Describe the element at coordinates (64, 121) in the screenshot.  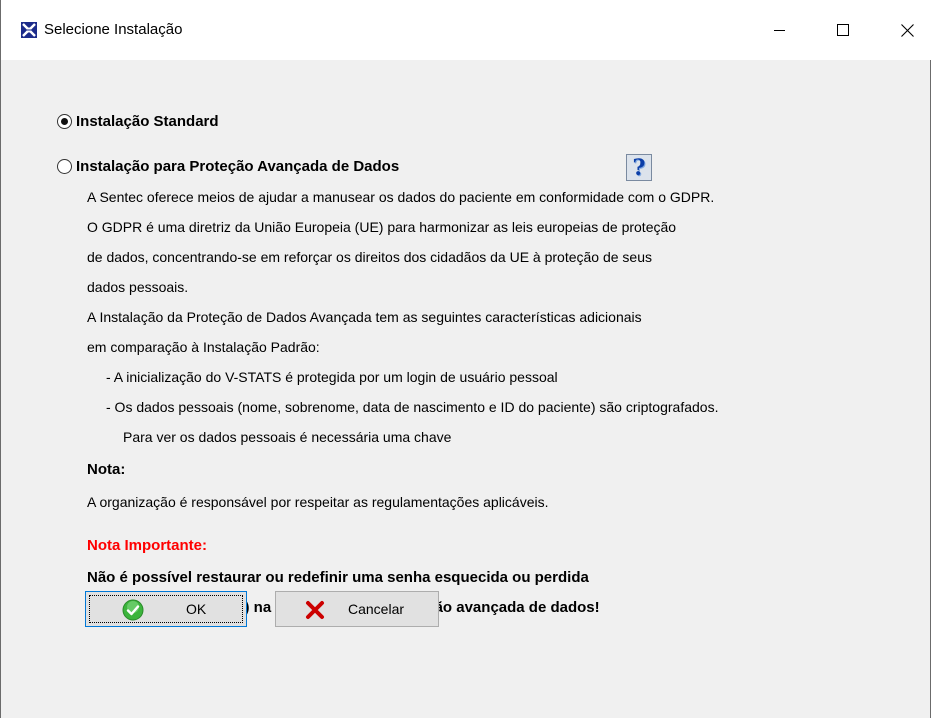
I see `radio-standard` at that location.